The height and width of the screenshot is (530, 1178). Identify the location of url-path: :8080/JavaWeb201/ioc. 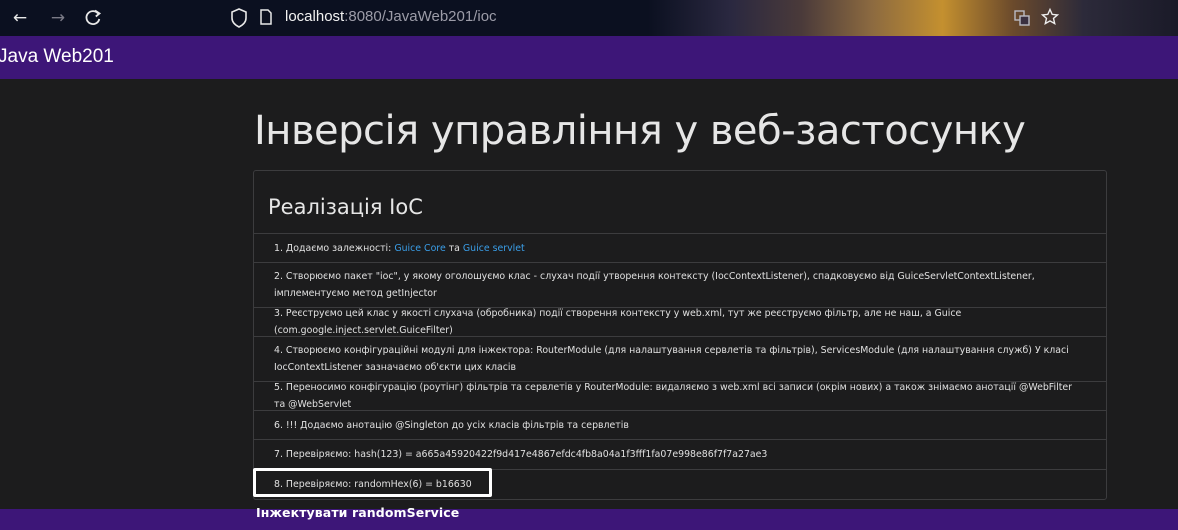
(420, 16).